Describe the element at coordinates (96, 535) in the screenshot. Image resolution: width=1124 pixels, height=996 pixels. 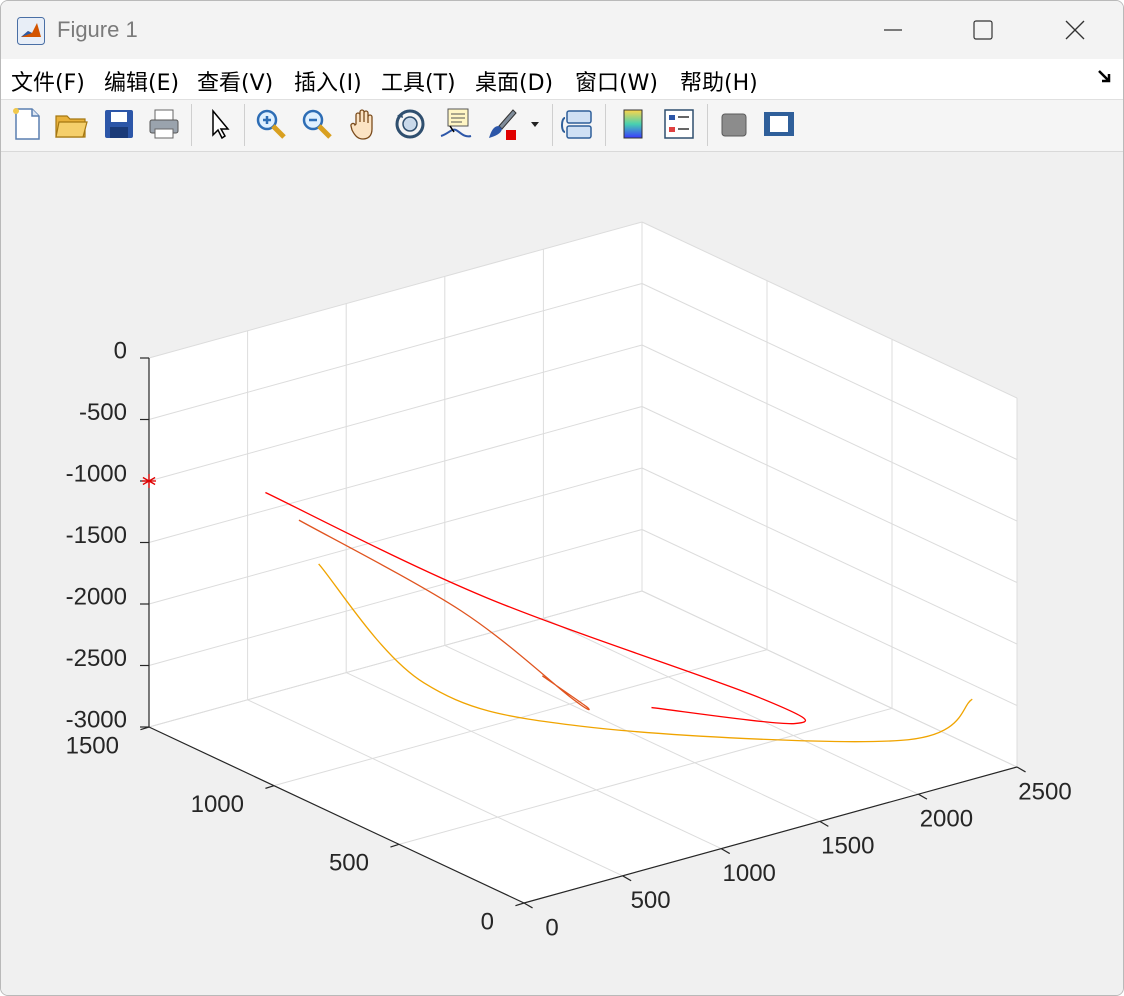
I see `z-tick-label: -1500` at that location.